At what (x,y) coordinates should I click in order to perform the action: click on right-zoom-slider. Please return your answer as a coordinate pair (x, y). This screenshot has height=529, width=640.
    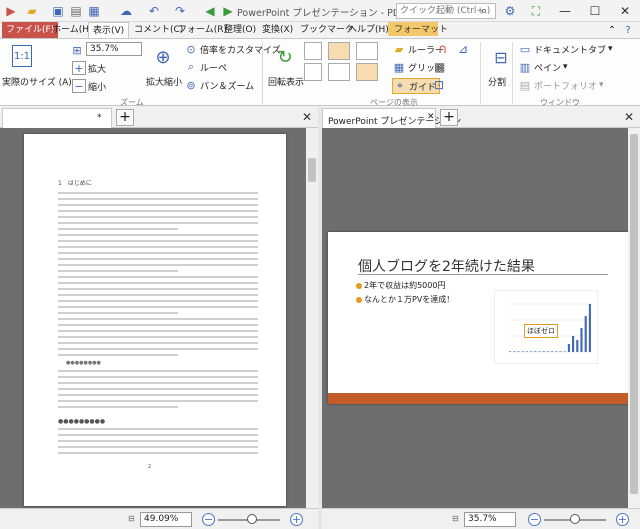
    Looking at the image, I should click on (575, 519).